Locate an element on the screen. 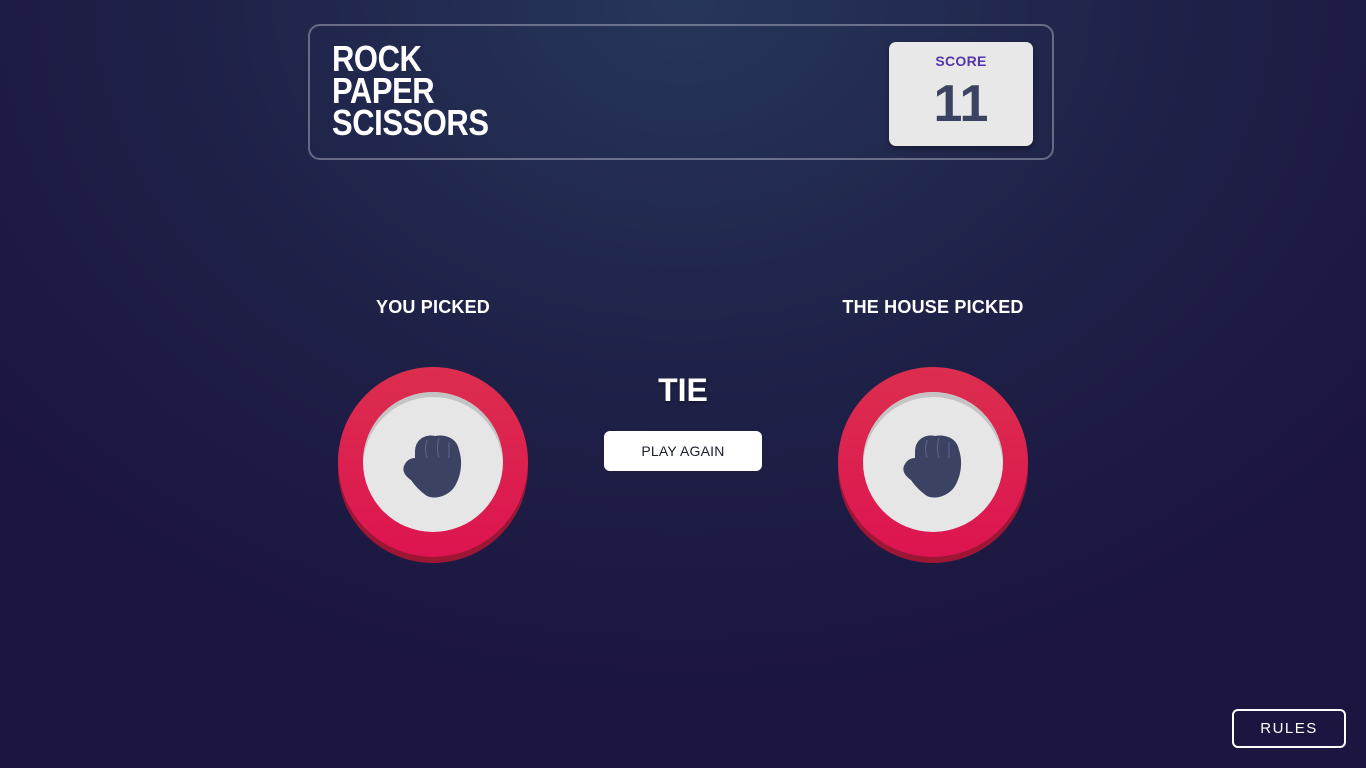 The height and width of the screenshot is (768, 1366). game-title: ROCK PAPER SCISSORS is located at coordinates (410, 92).